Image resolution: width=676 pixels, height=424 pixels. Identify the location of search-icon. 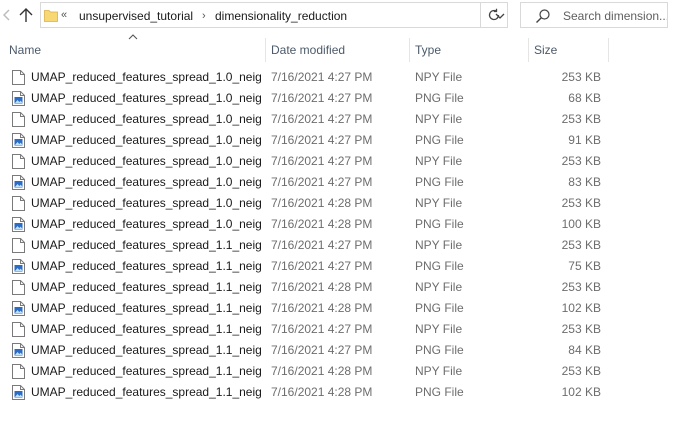
(543, 16).